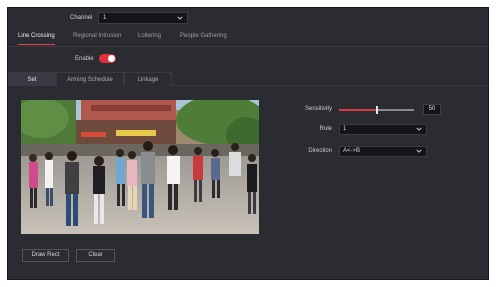 The image size is (497, 287). What do you see at coordinates (203, 36) in the screenshot?
I see `tab-people-gathering: People Gathering` at bounding box center [203, 36].